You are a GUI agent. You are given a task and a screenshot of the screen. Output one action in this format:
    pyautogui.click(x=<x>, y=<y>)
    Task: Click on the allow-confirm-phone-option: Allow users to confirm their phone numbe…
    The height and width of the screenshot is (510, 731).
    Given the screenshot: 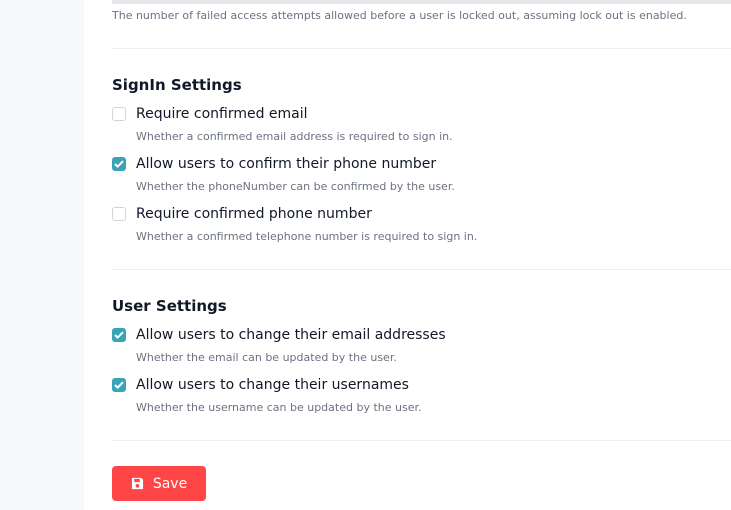 What is the action you would take?
    pyautogui.click(x=274, y=164)
    